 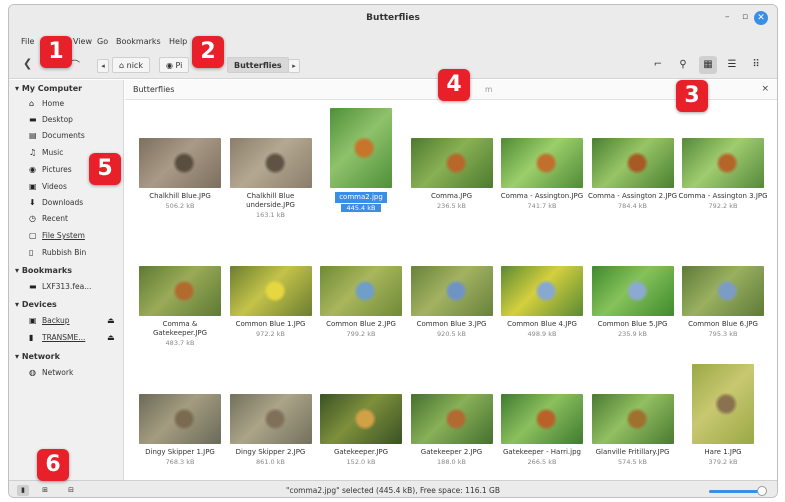 I want to click on sidebar-item-music: ♫ Music, so click(x=46, y=152).